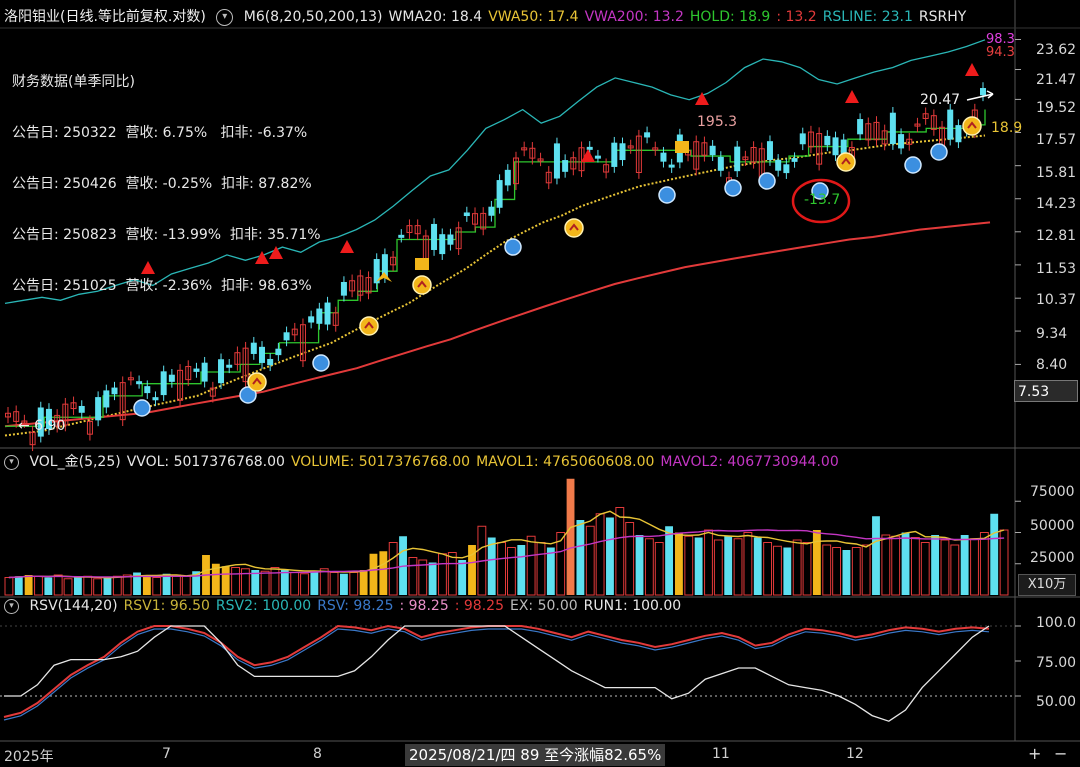 The image size is (1080, 767). Describe the element at coordinates (313, 17) in the screenshot. I see `indicator-legend-item: M6(8,20,50,200,13)` at that location.